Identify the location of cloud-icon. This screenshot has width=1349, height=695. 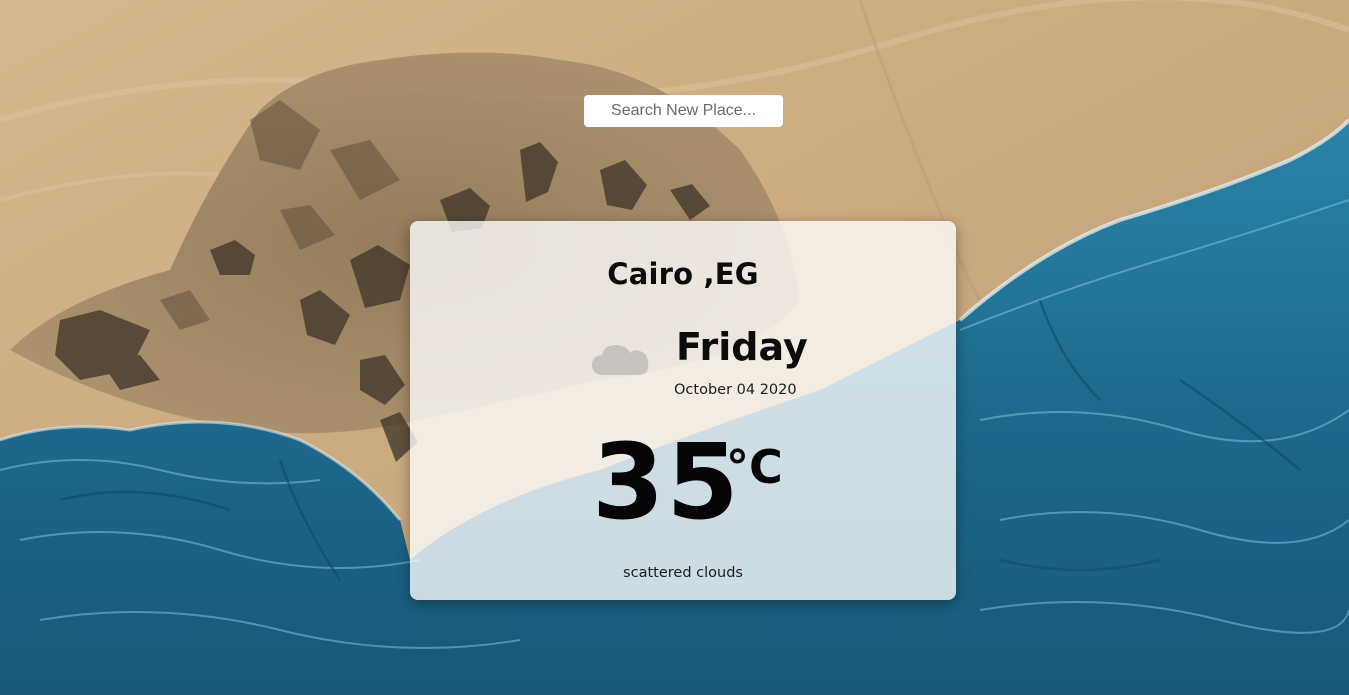
(620, 360).